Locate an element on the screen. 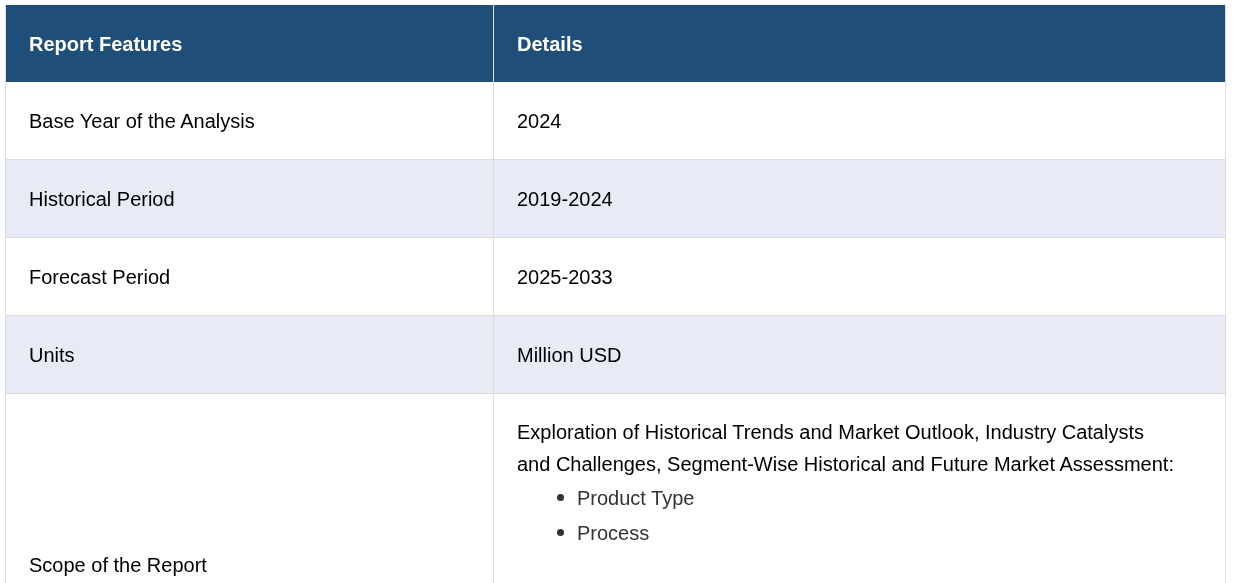  table-cell-text: Million USD is located at coordinates (569, 355).